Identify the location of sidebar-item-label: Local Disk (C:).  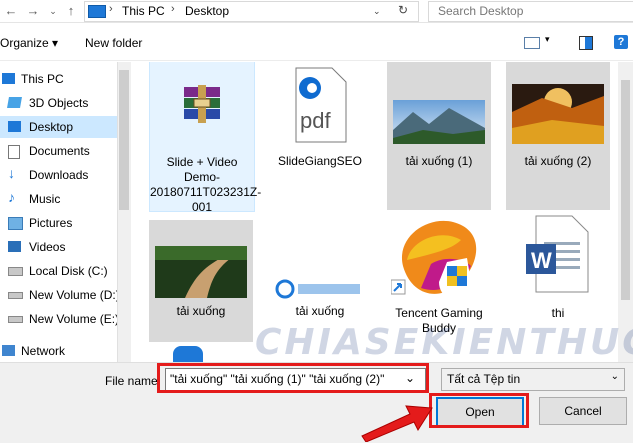
(68, 271).